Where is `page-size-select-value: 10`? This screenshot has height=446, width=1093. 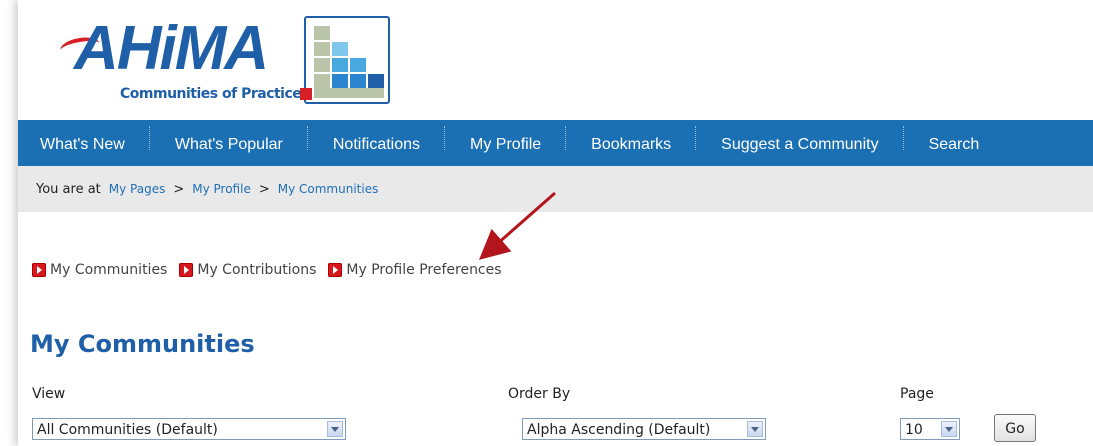 page-size-select-value: 10 is located at coordinates (914, 430).